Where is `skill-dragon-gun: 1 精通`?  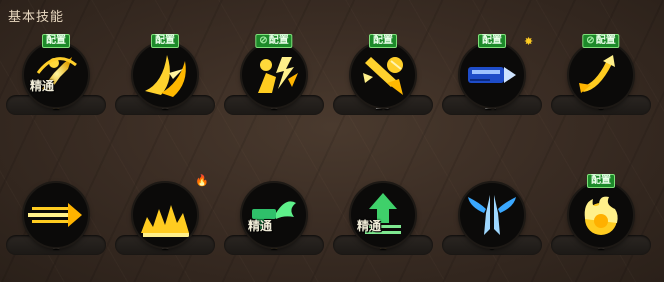 skill-dragon-gun: 1 精通 is located at coordinates (274, 223).